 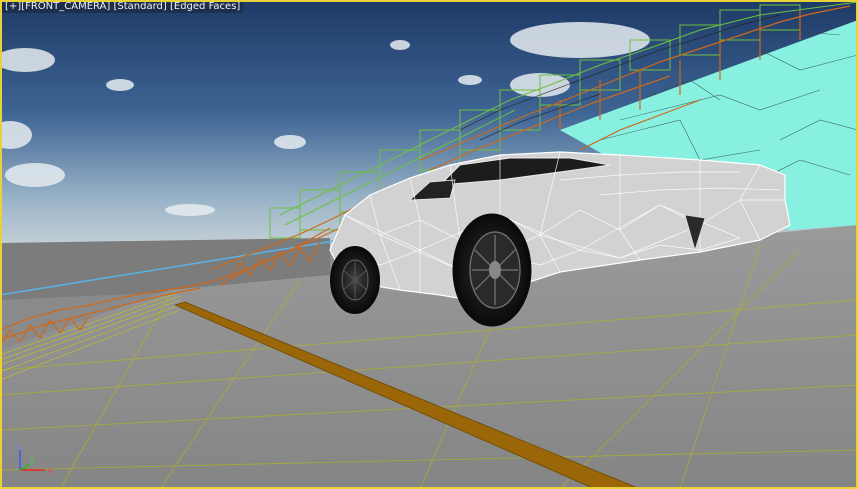 What do you see at coordinates (205, 6) in the screenshot?
I see `viewport-display-mode-menu: [Edged Faces]` at bounding box center [205, 6].